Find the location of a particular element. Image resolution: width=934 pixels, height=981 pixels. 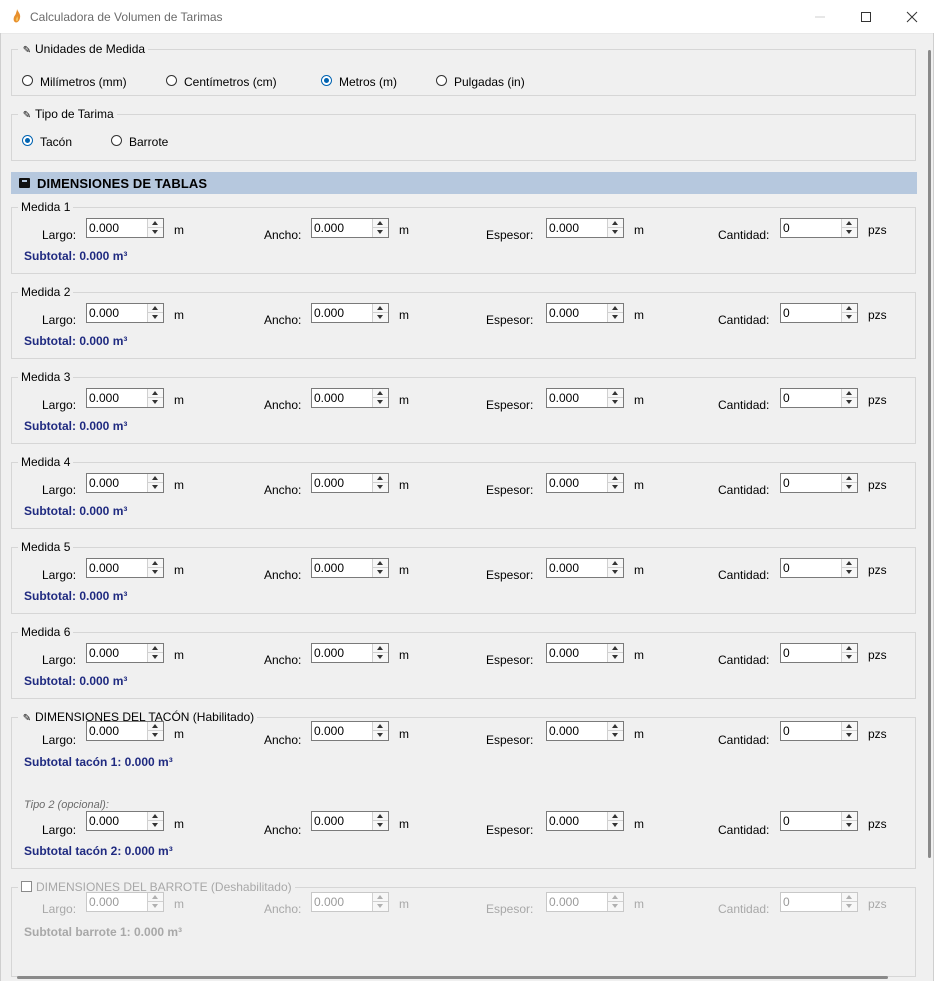

measure2-cantidad-spinbox is located at coordinates (819, 313).